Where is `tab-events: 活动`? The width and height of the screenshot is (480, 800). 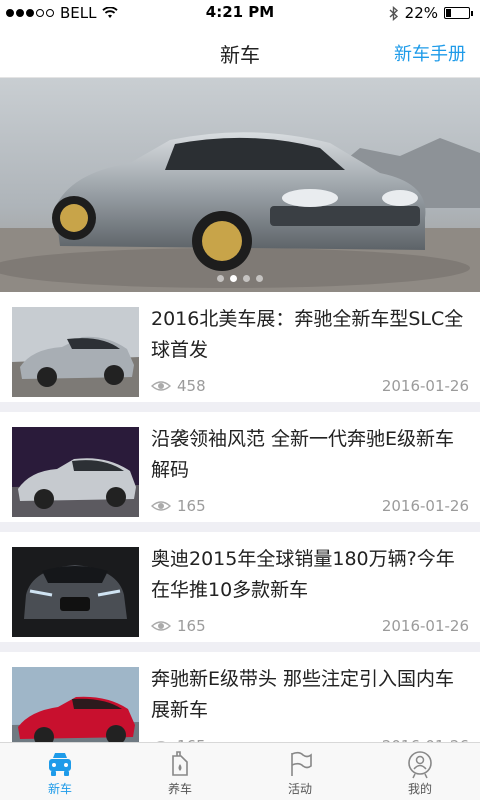 tab-events: 活动 is located at coordinates (300, 771).